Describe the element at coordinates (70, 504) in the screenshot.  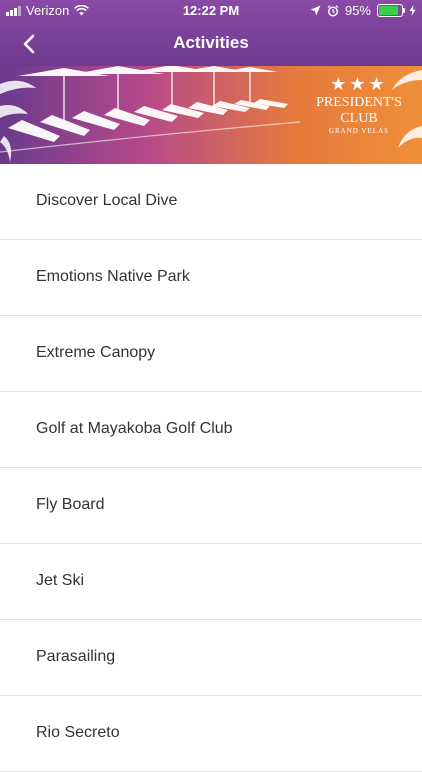
I see `list-item-label: Fly Board` at that location.